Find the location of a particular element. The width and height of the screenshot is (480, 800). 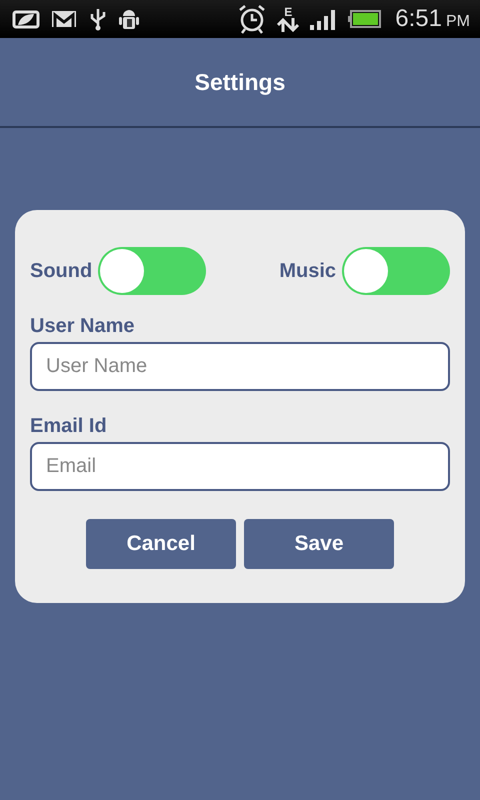

leaf-icon is located at coordinates (26, 19).